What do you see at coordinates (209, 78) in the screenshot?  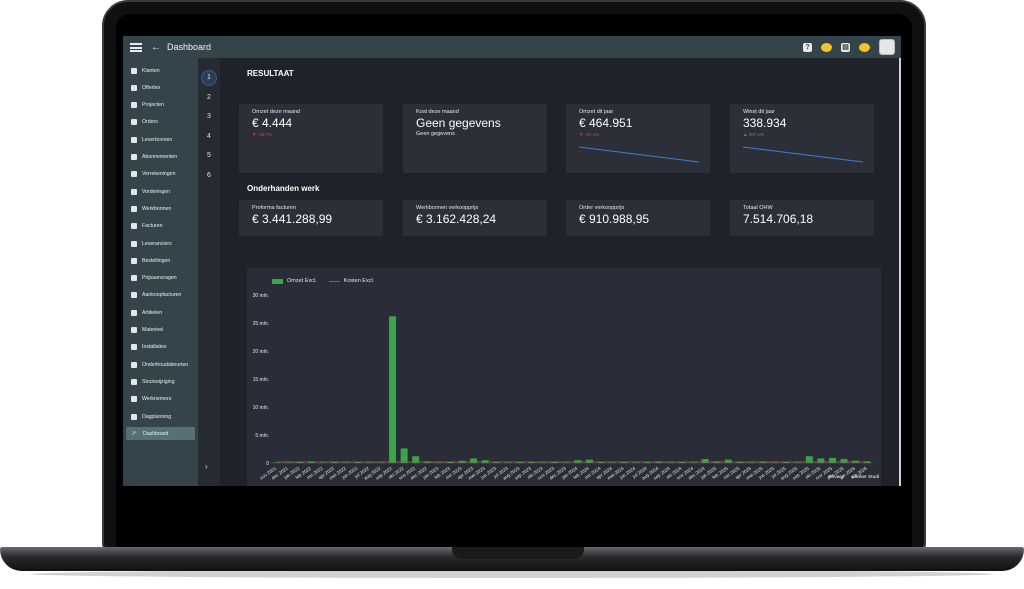 I see `step-1: 1` at bounding box center [209, 78].